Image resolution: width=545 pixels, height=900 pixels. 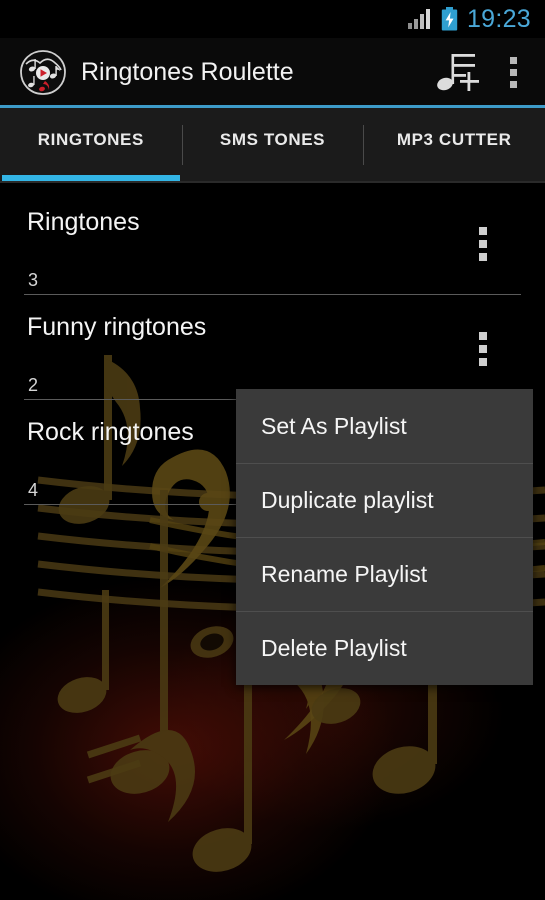 I want to click on tab-ringtones: RINGTONES, so click(x=91, y=145).